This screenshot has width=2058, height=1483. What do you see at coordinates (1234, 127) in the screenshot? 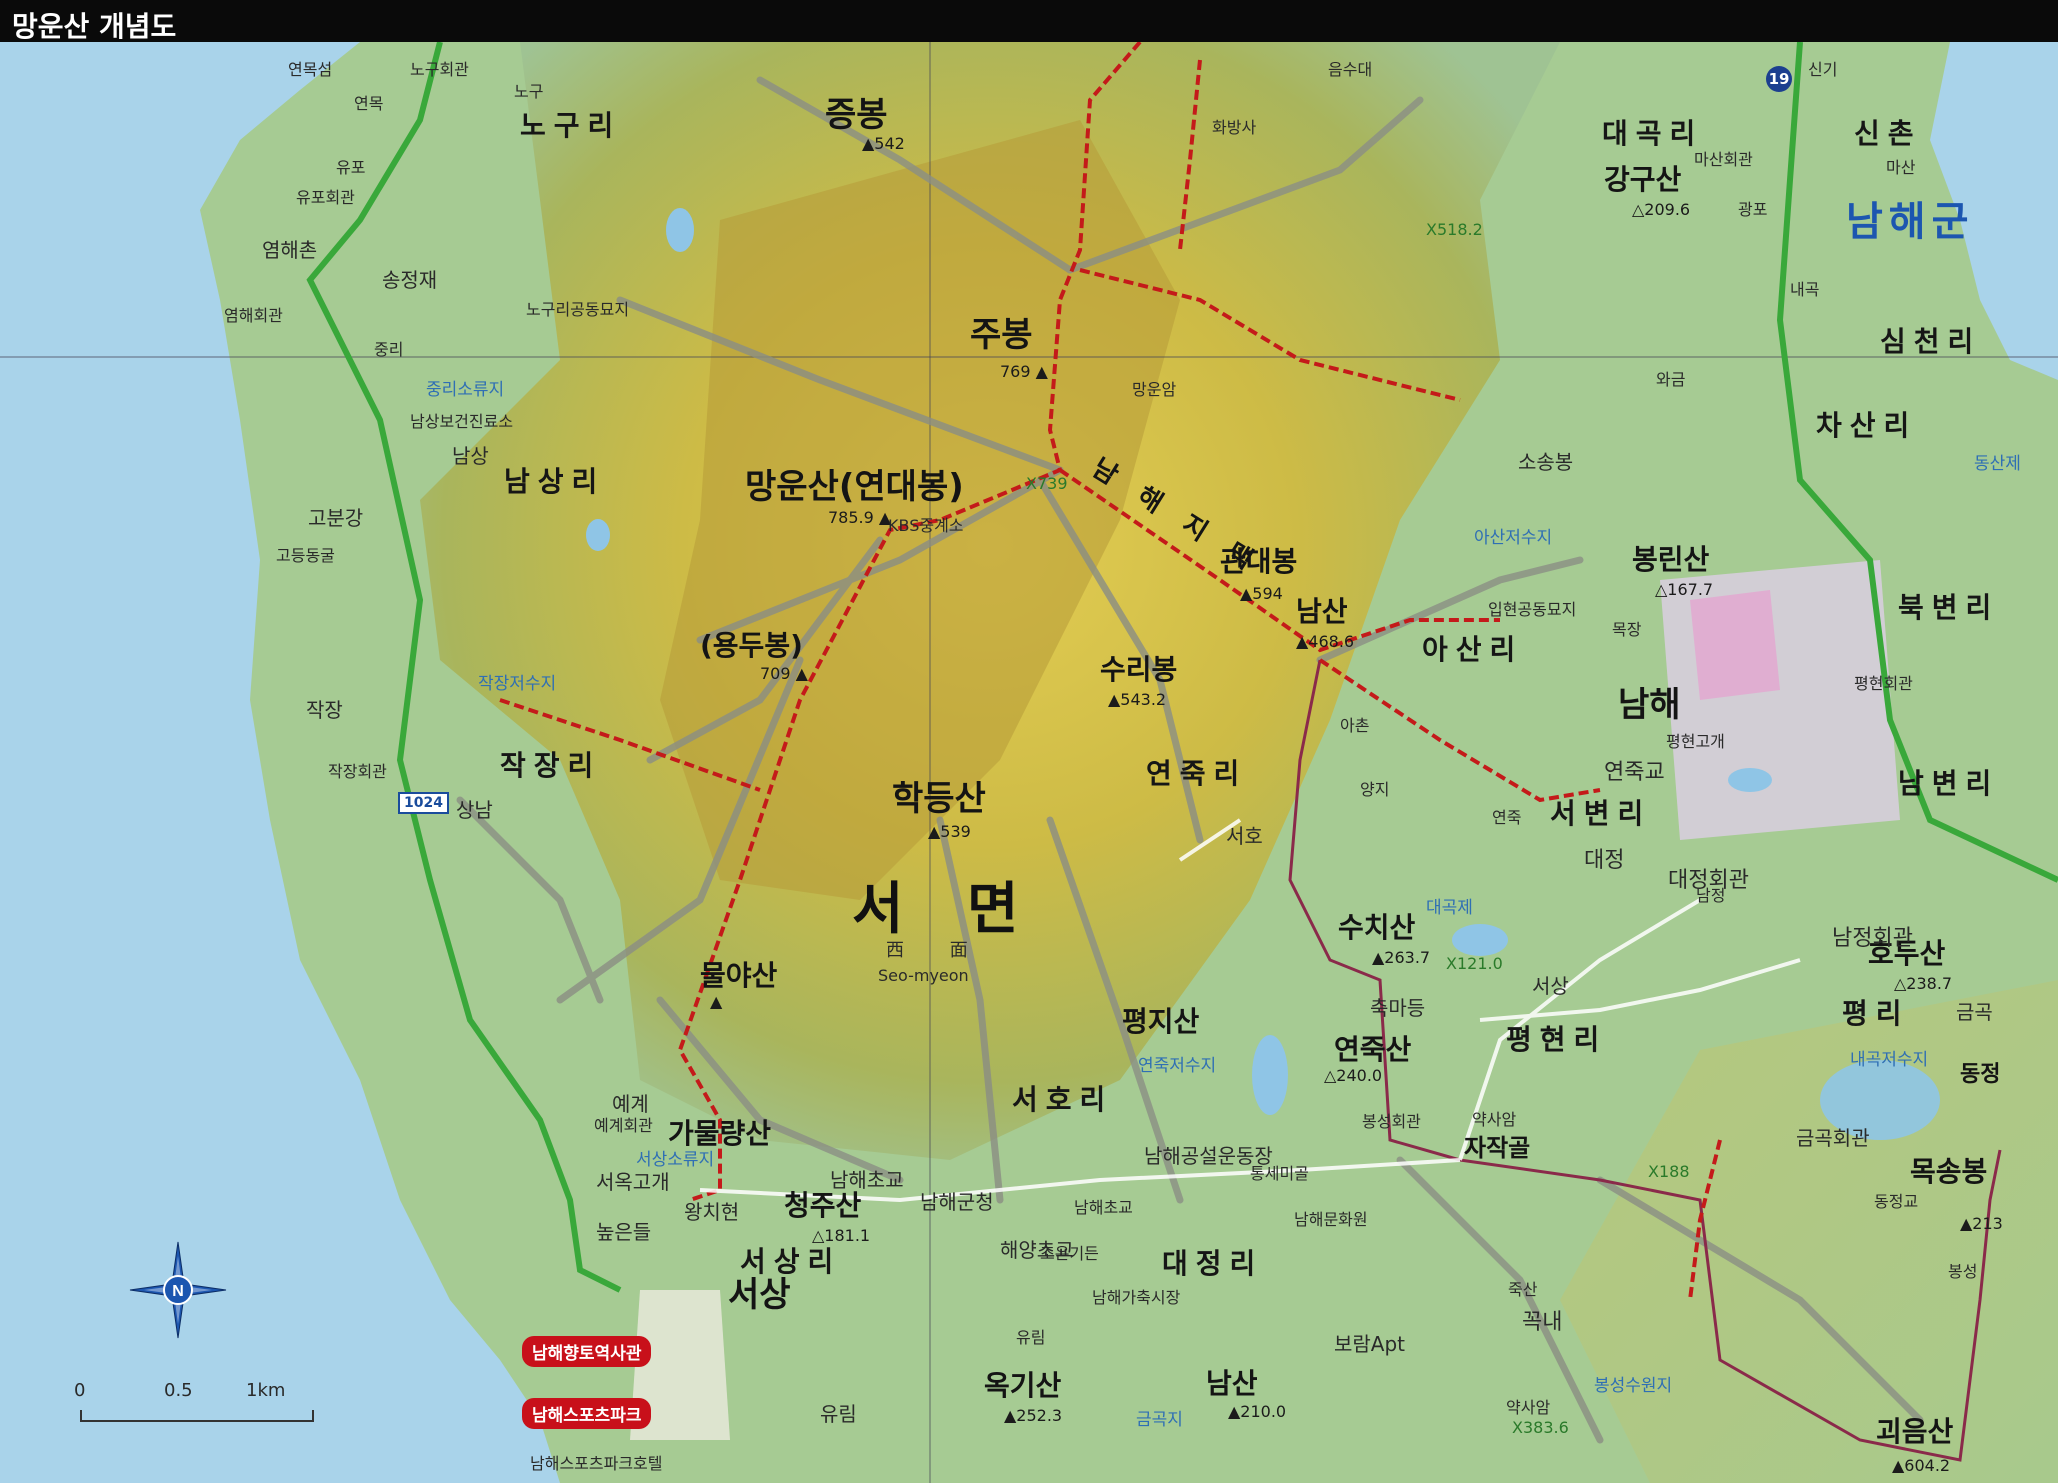
I see `temple-label: 화방사` at bounding box center [1234, 127].